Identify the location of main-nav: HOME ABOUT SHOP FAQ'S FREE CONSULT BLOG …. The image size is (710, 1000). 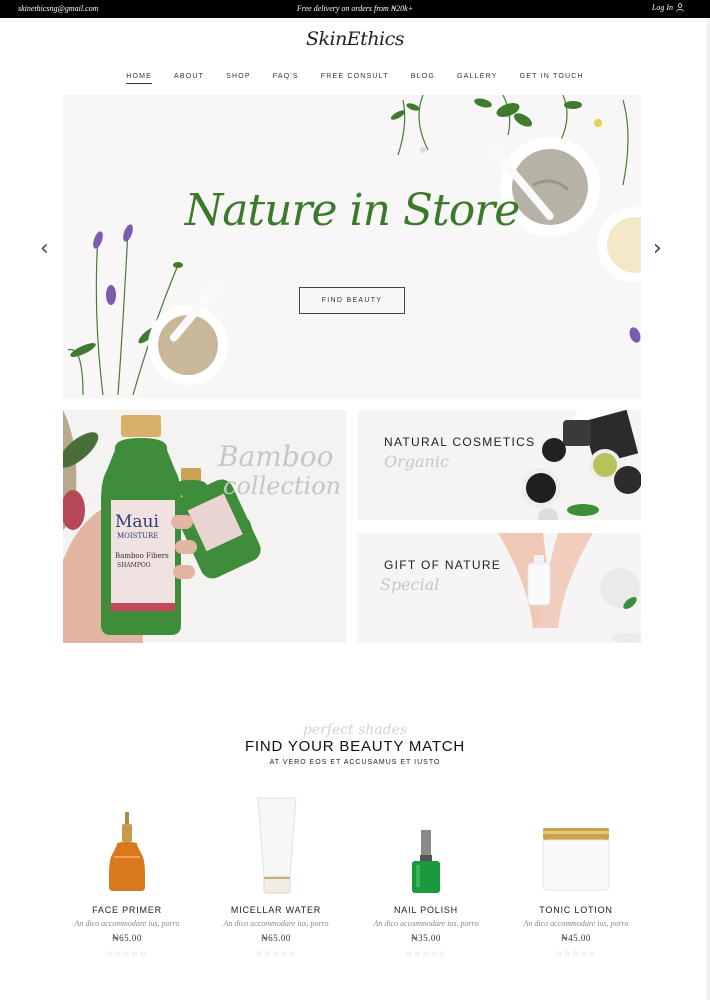
(355, 78).